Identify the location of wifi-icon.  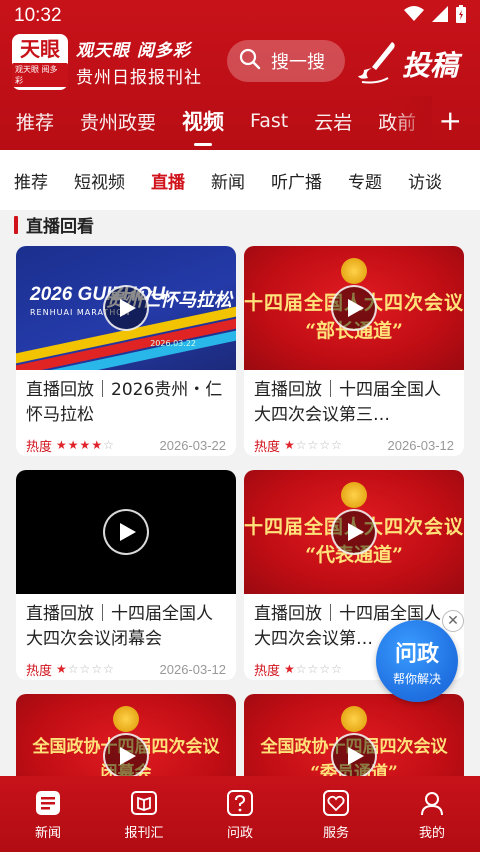
(414, 16).